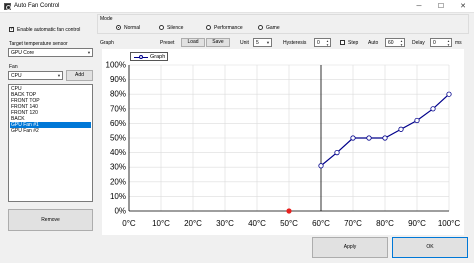 The width and height of the screenshot is (474, 263). I want to click on target-sensor-label: Target temperature sensor, so click(38, 44).